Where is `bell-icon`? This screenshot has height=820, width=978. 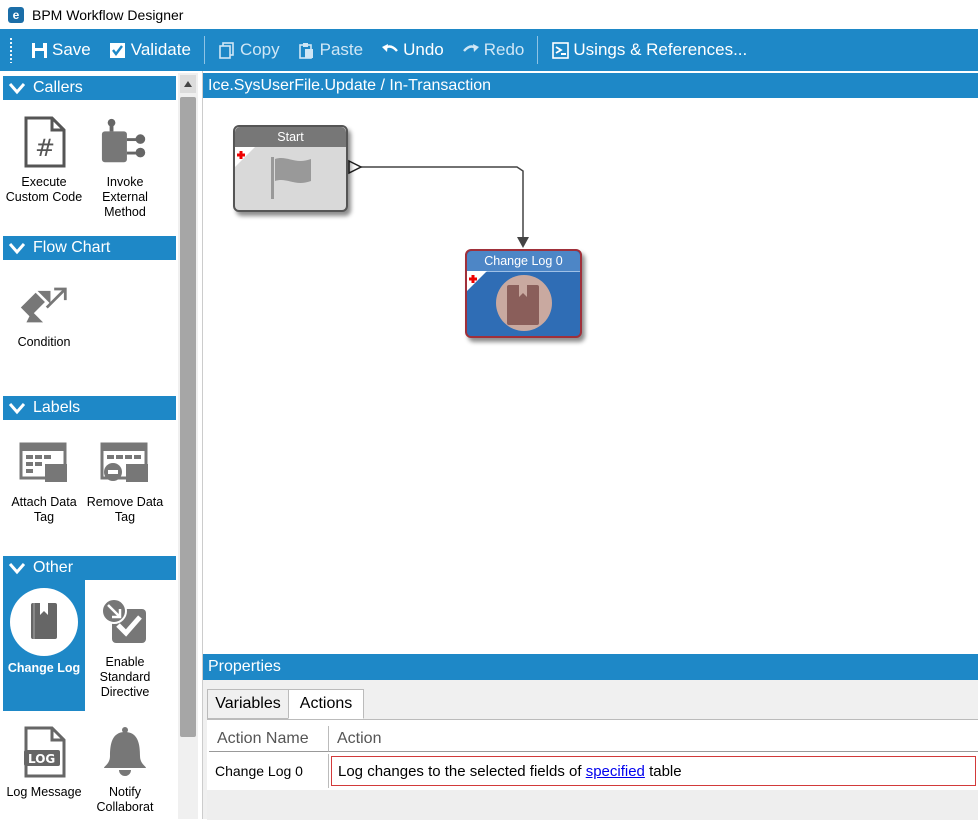 bell-icon is located at coordinates (125, 752).